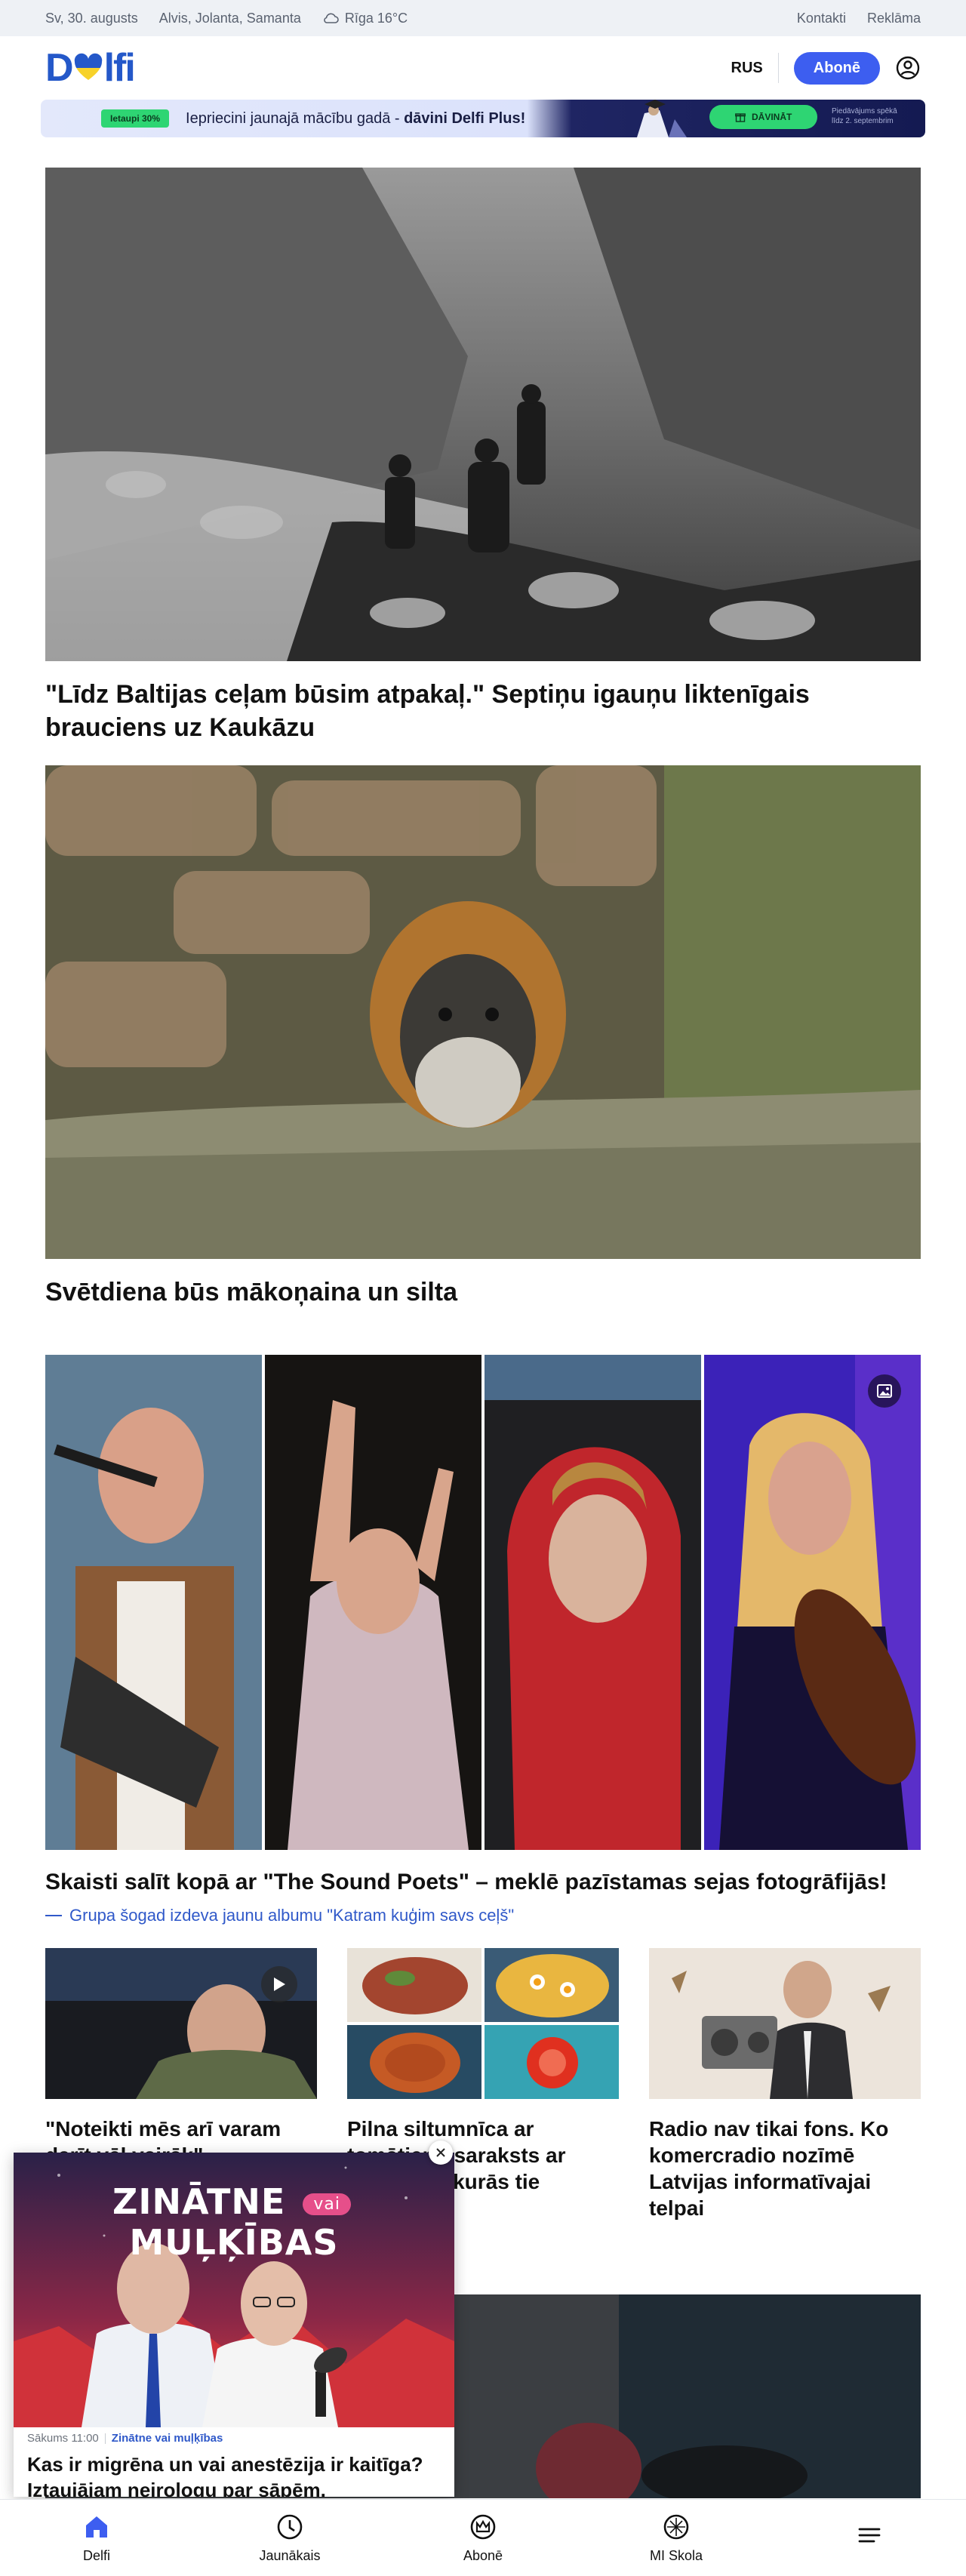 The height and width of the screenshot is (2576, 966). I want to click on language-switch: RUS, so click(747, 68).